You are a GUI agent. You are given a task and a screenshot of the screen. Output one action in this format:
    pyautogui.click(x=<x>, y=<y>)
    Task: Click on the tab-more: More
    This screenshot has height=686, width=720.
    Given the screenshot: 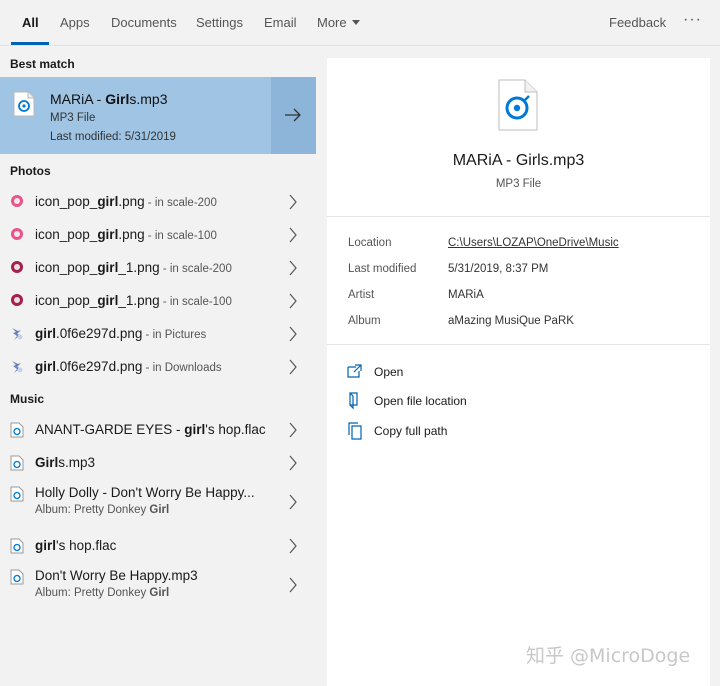 What is the action you would take?
    pyautogui.click(x=338, y=23)
    